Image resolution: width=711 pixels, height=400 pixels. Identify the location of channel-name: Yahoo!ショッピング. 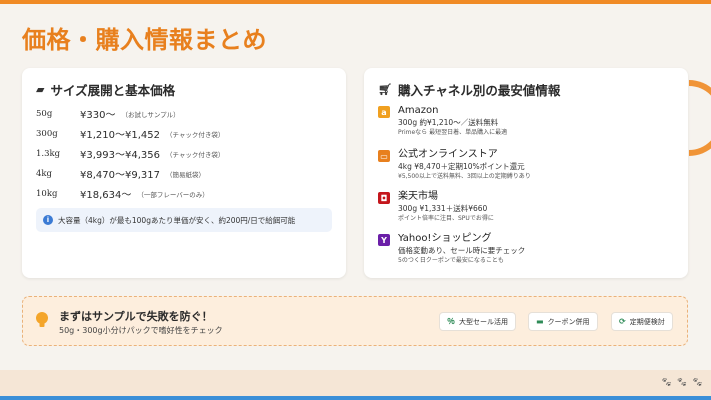
(445, 238).